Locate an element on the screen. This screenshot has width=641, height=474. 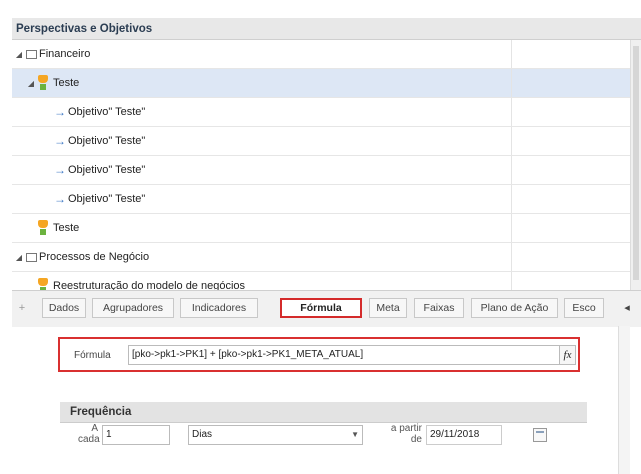
tree-node: ◢ Financeiro is located at coordinates (52, 54).